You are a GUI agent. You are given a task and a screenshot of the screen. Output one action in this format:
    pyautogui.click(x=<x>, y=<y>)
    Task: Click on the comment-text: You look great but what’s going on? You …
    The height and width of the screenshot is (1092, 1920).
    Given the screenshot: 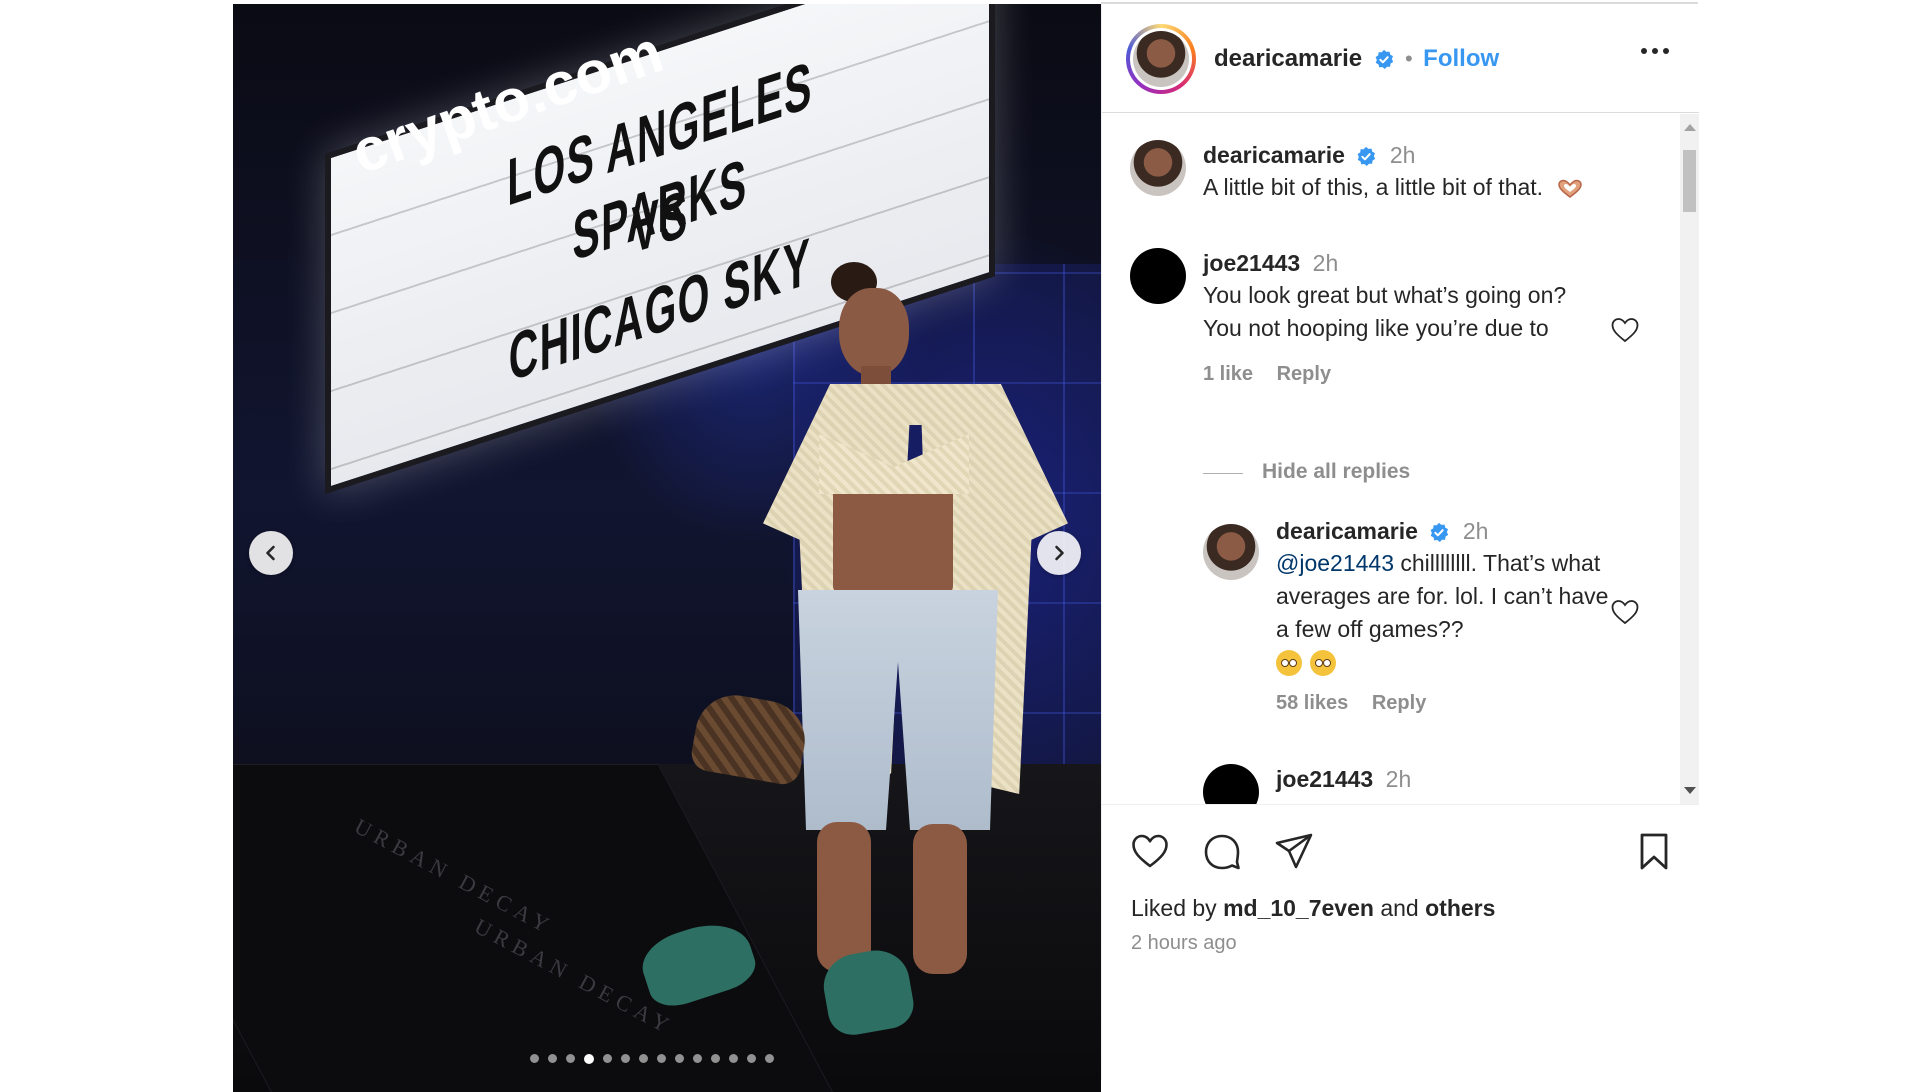 What is the action you would take?
    pyautogui.click(x=1385, y=311)
    